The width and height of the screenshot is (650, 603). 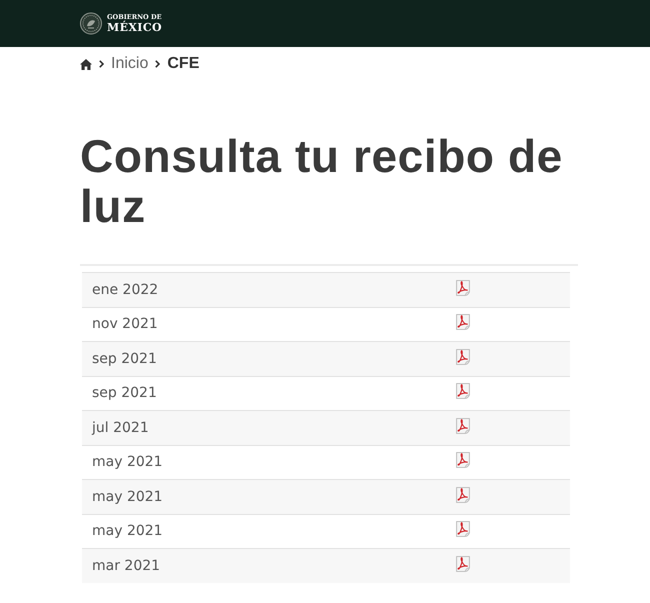 What do you see at coordinates (124, 290) in the screenshot?
I see `date-cell-text: ene 2022` at bounding box center [124, 290].